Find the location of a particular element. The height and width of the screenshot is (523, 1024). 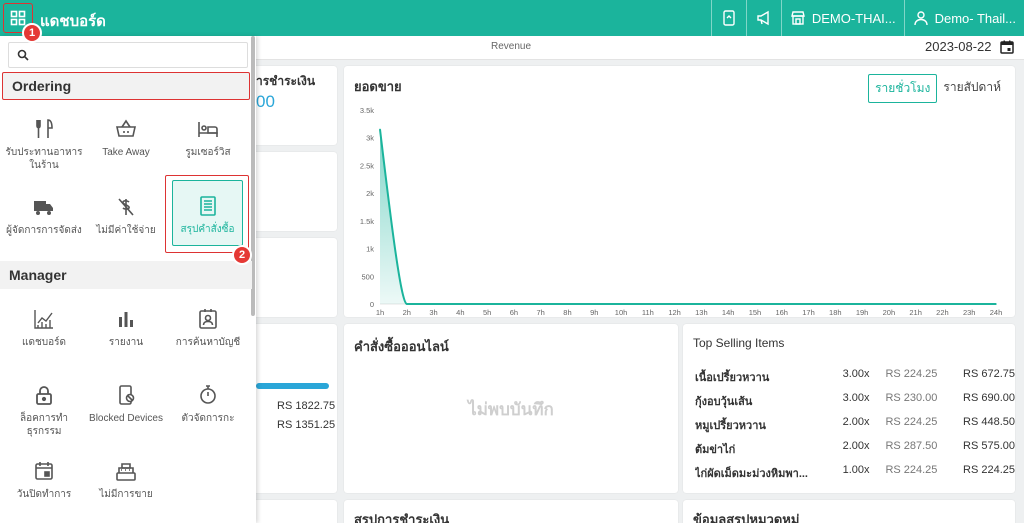

payment-summary-card: สรุปการชำระเงิน is located at coordinates (511, 511).